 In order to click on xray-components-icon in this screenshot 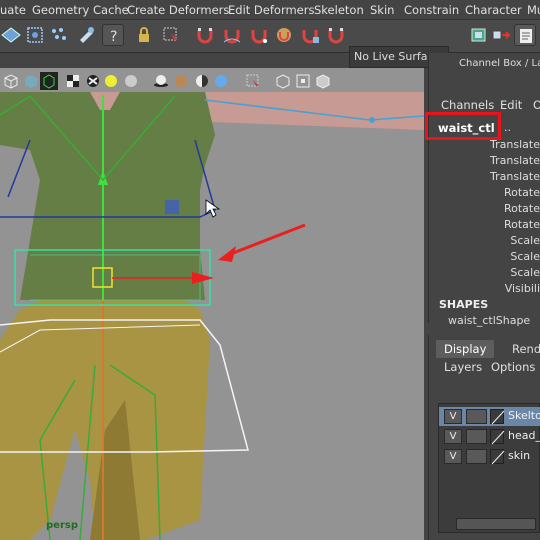, I will do `click(323, 81)`.